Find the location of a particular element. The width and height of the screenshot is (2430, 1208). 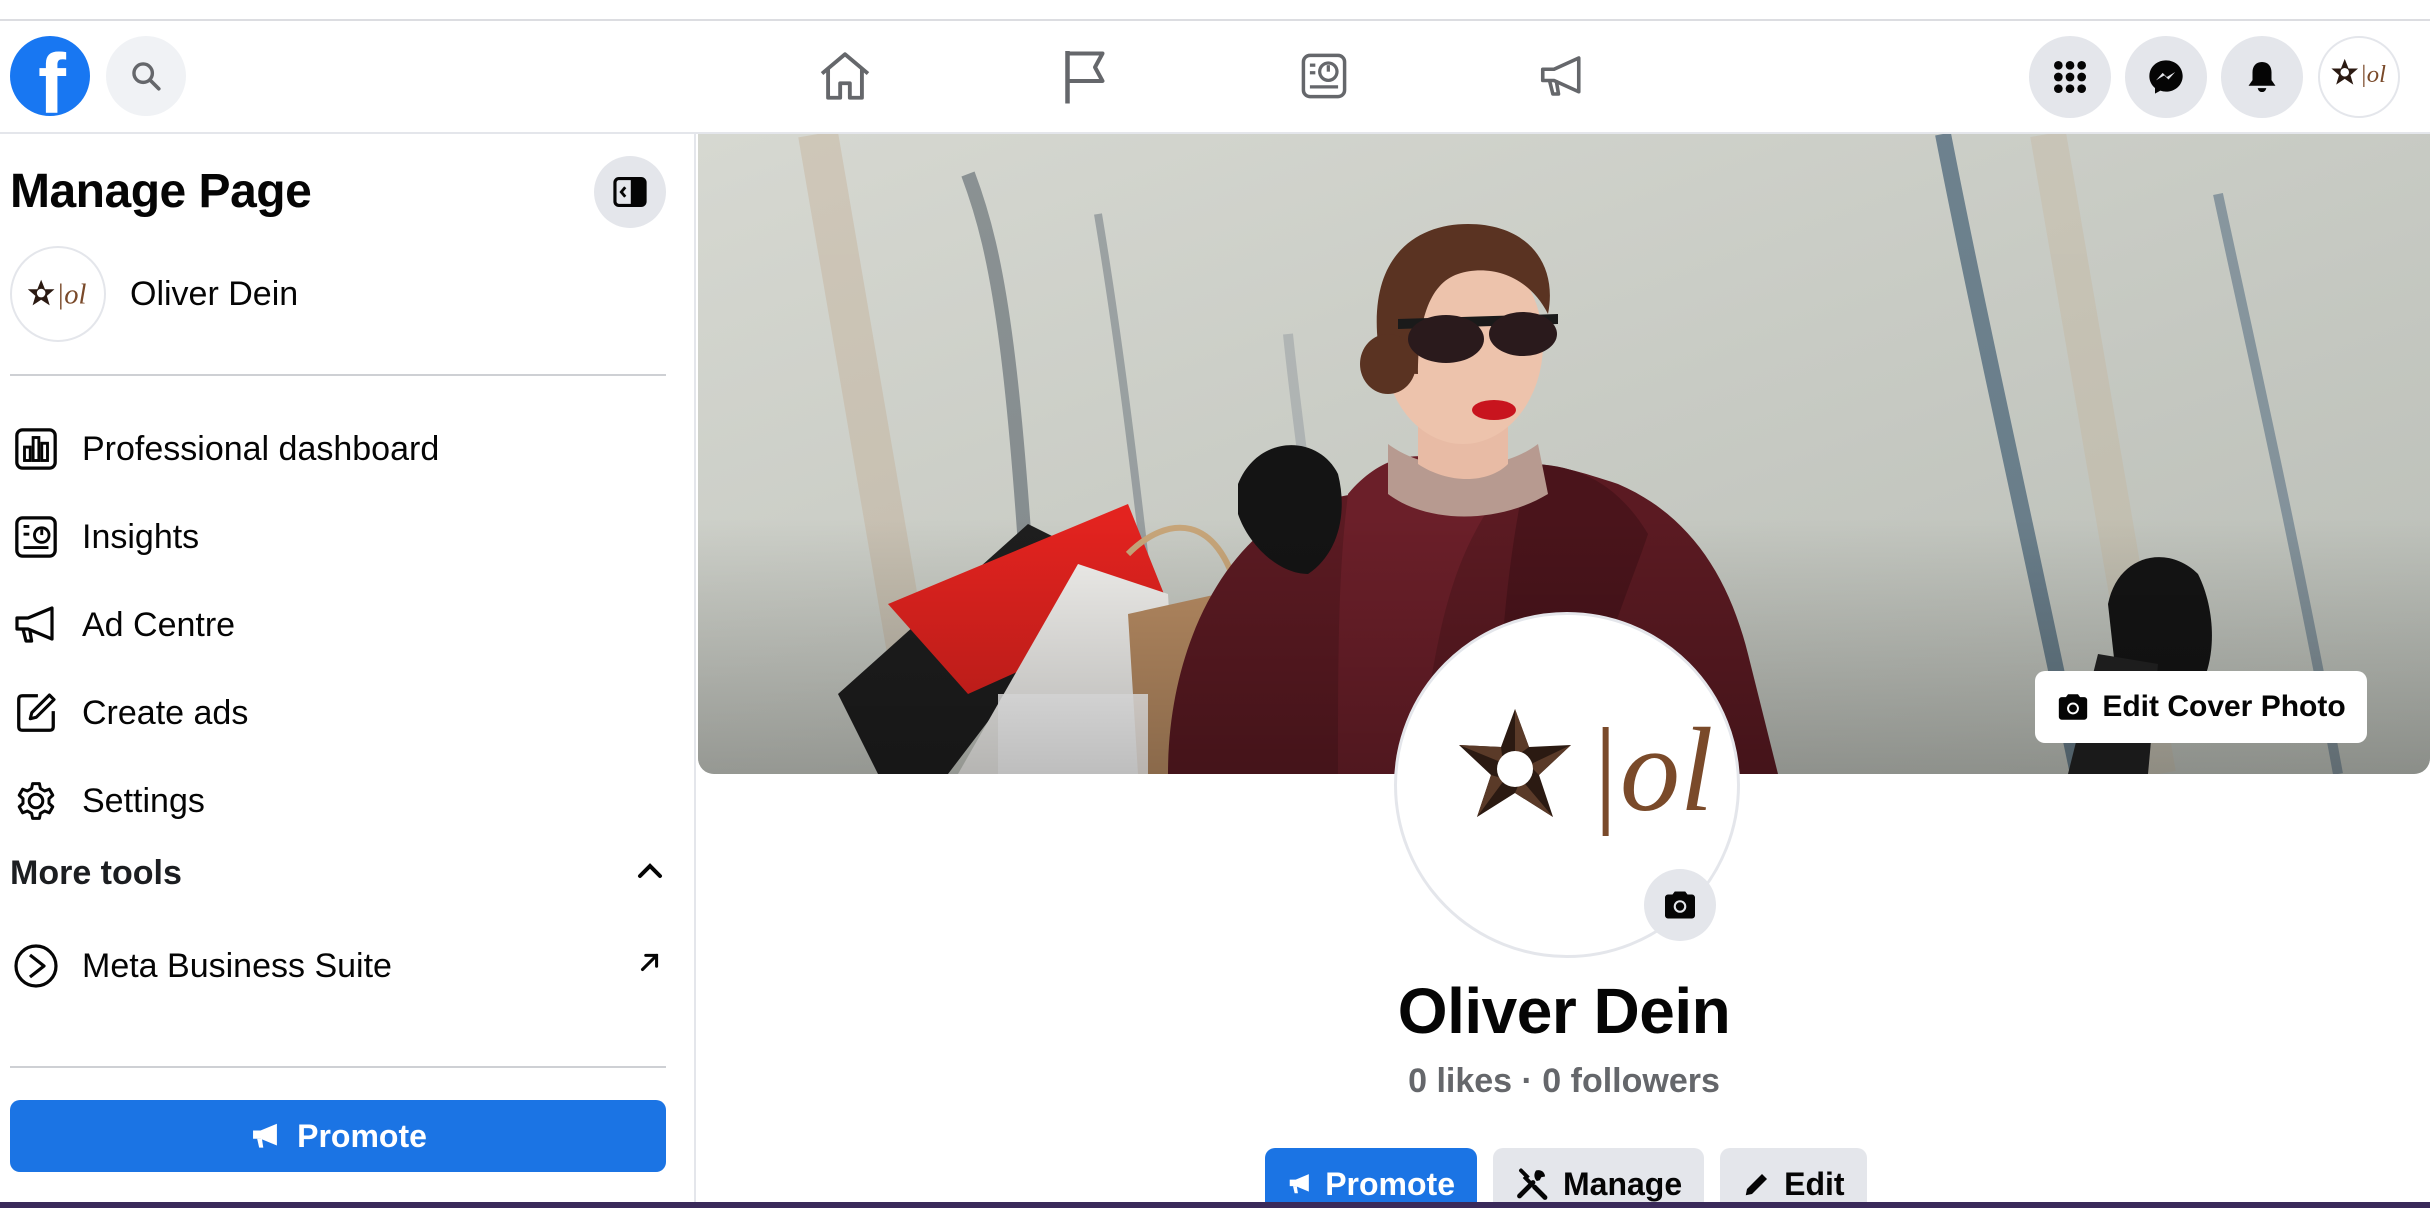

menu-button is located at coordinates (2070, 77).